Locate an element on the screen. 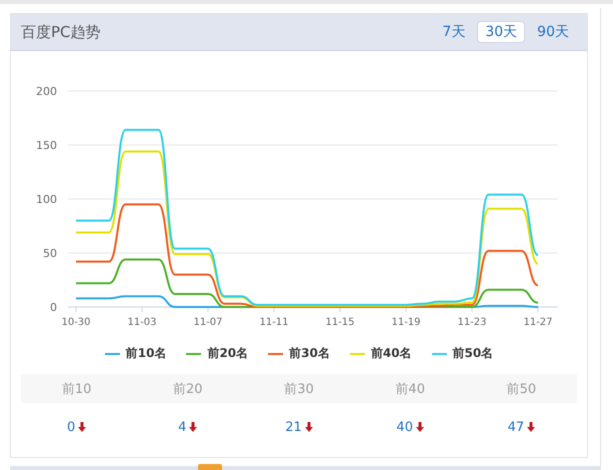 Image resolution: width=613 pixels, height=470 pixels. legend-item: 前50名 is located at coordinates (463, 353).